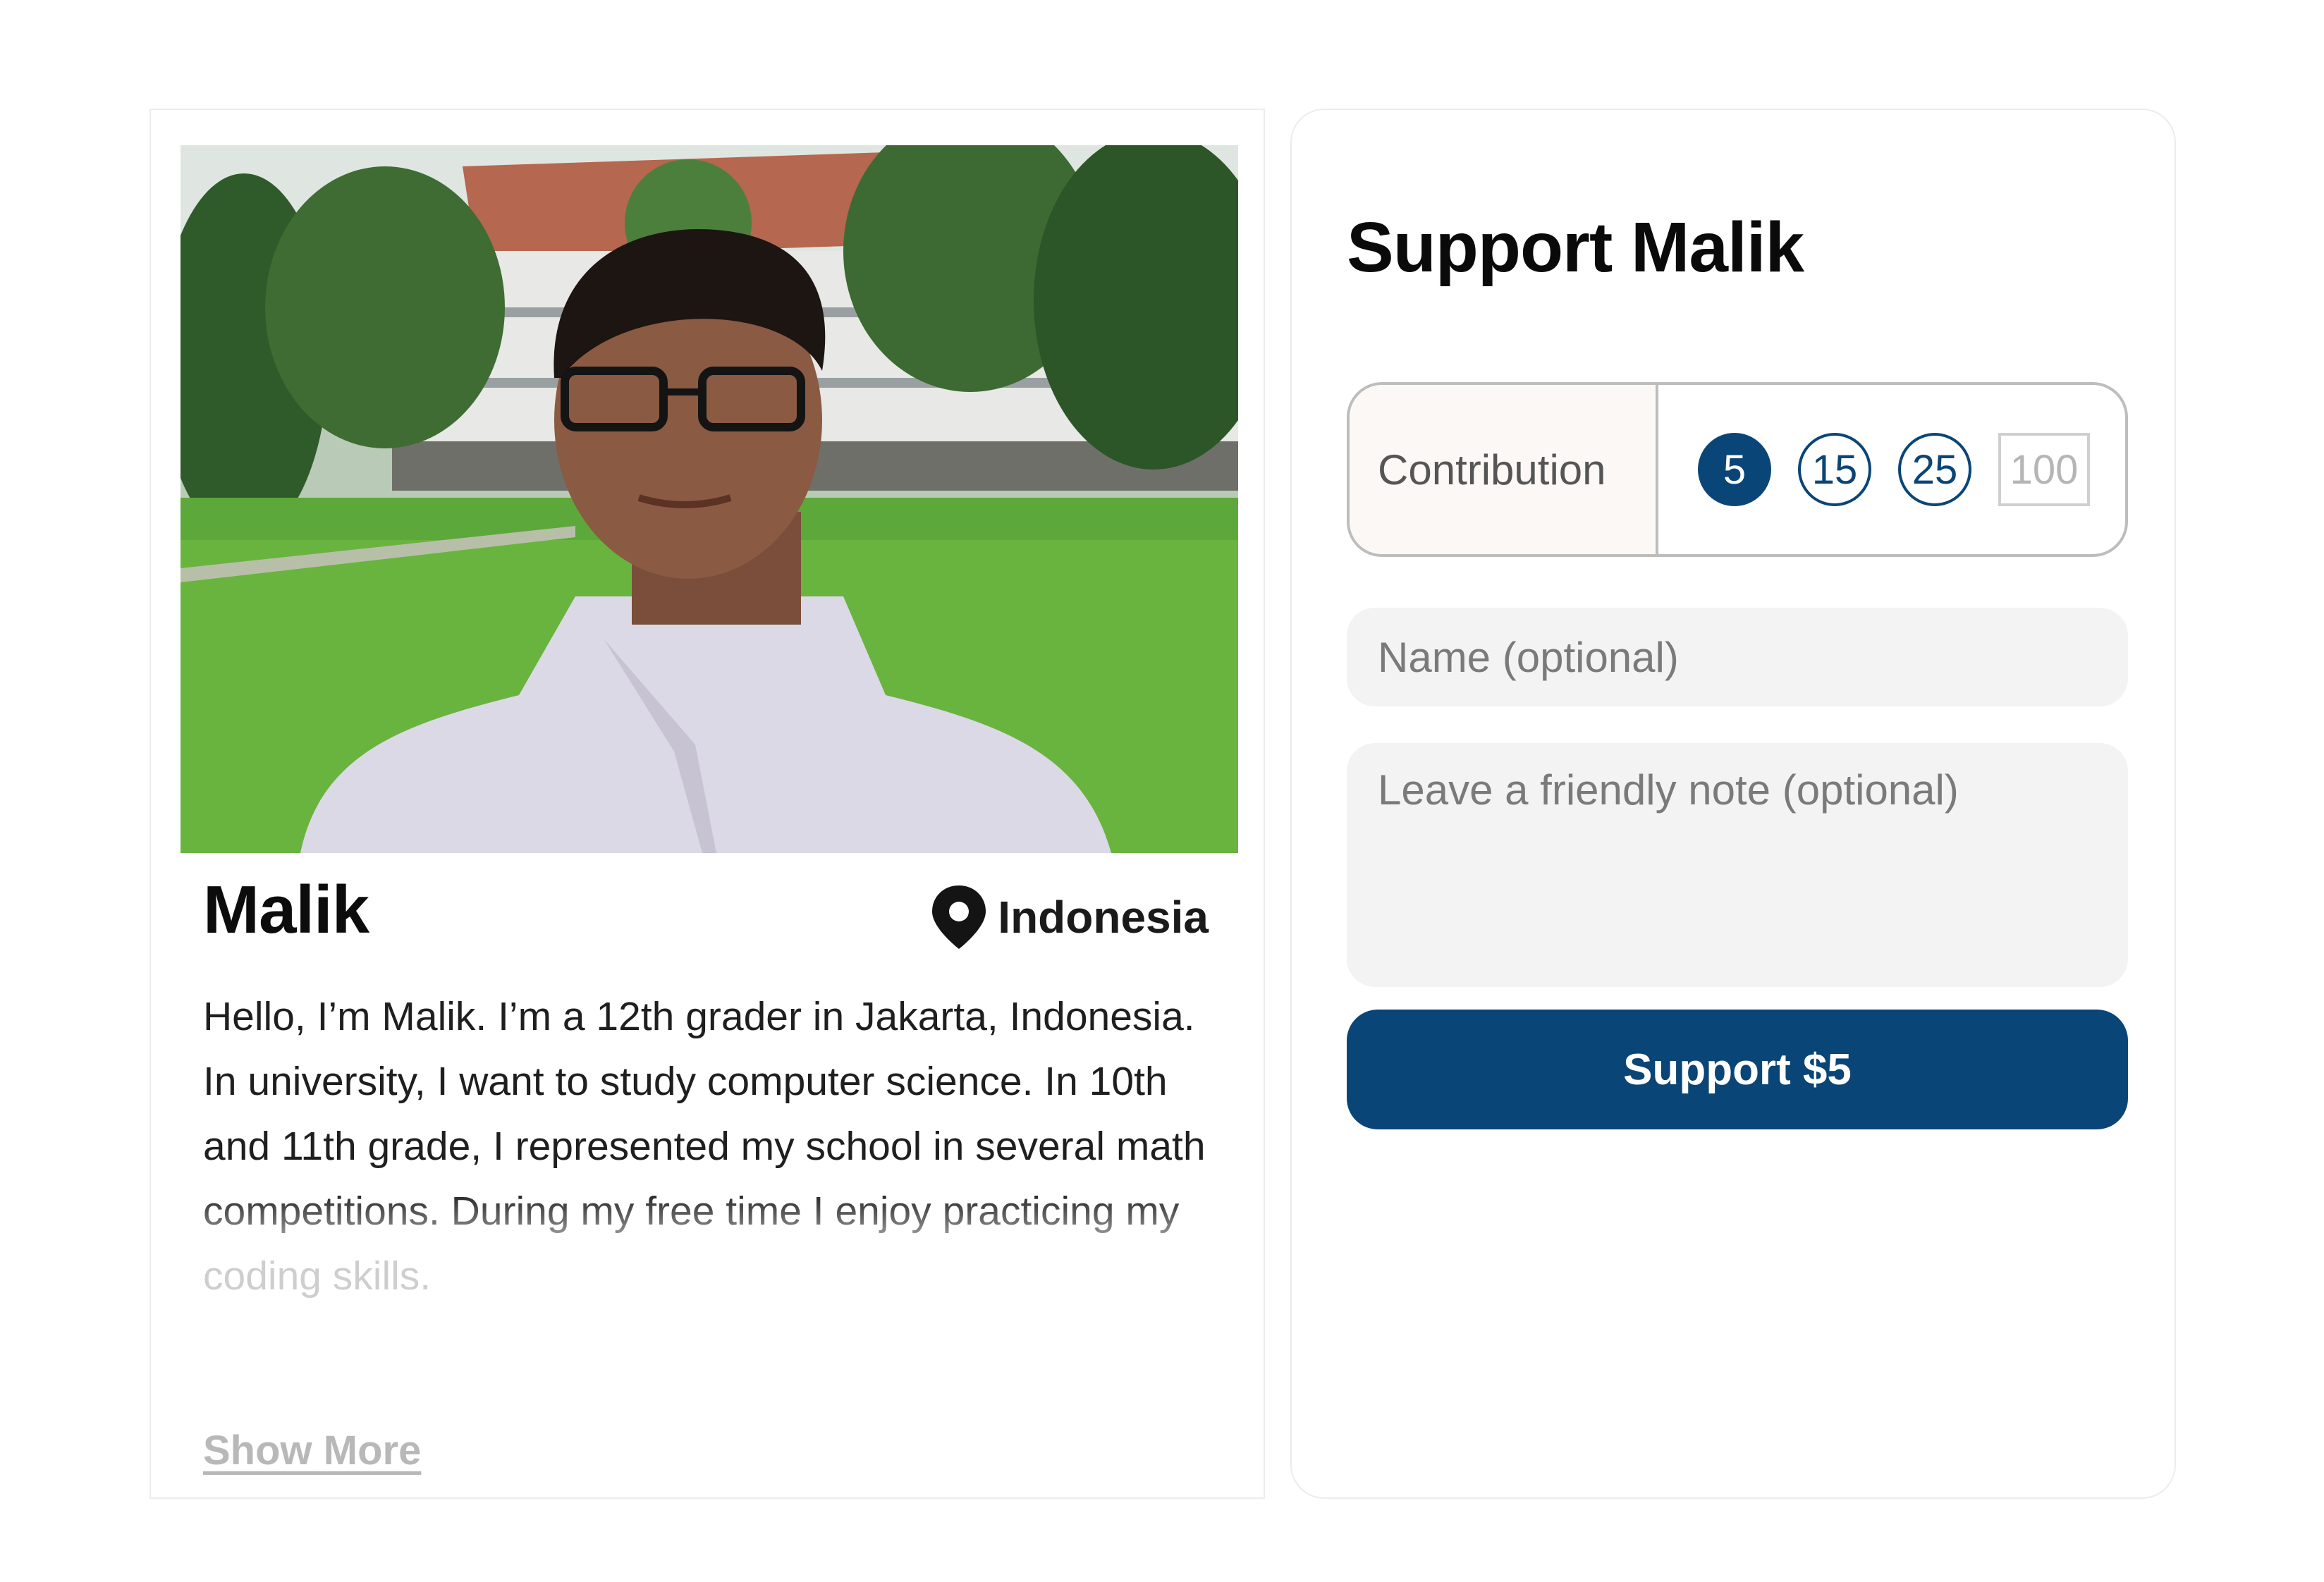  What do you see at coordinates (1834, 469) in the screenshot?
I see `amount-option-15: 15` at bounding box center [1834, 469].